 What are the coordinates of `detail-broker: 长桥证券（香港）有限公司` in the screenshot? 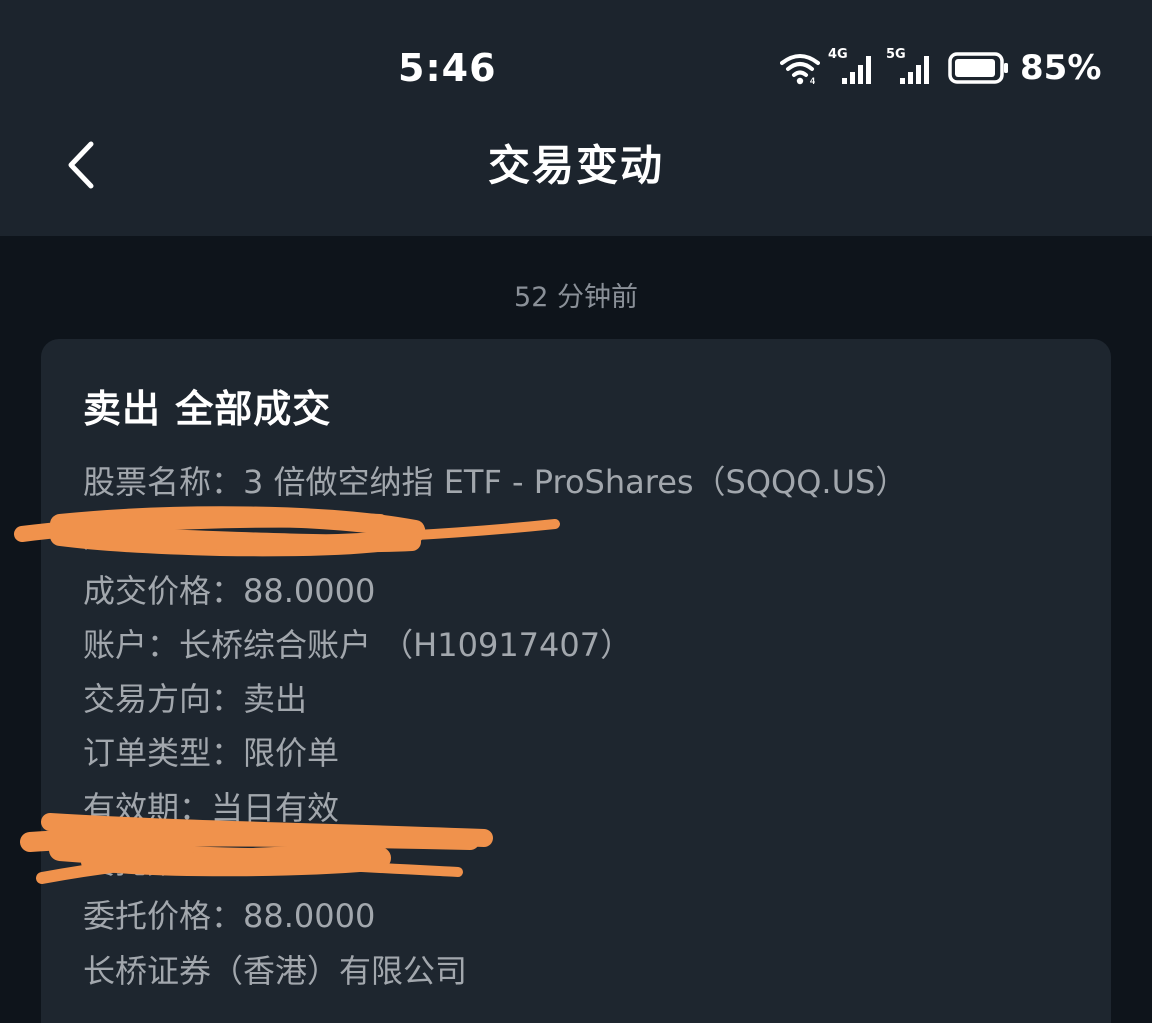 It's located at (275, 970).